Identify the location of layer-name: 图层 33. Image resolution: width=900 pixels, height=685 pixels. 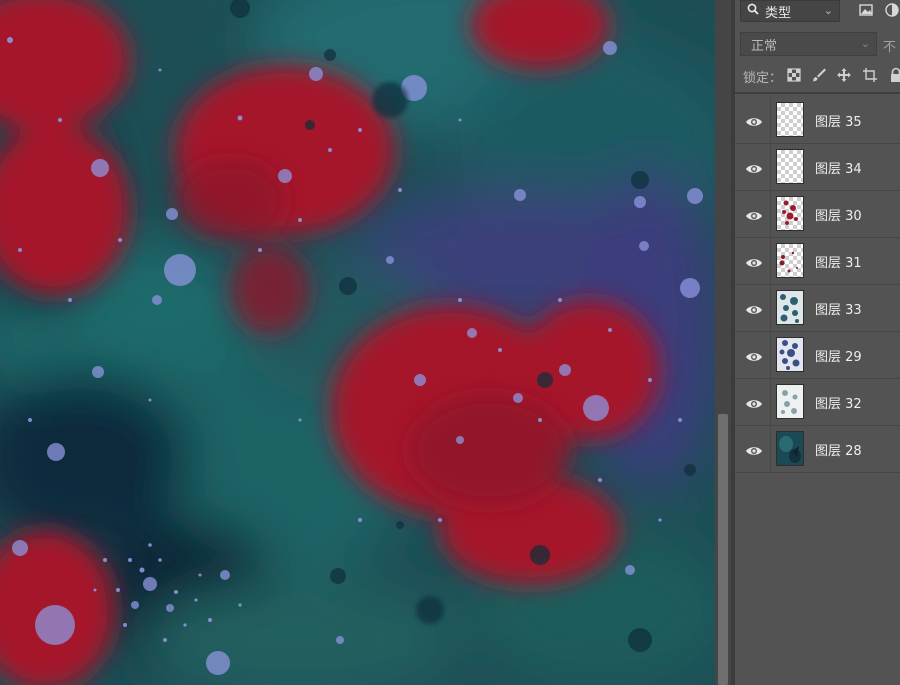
(838, 308).